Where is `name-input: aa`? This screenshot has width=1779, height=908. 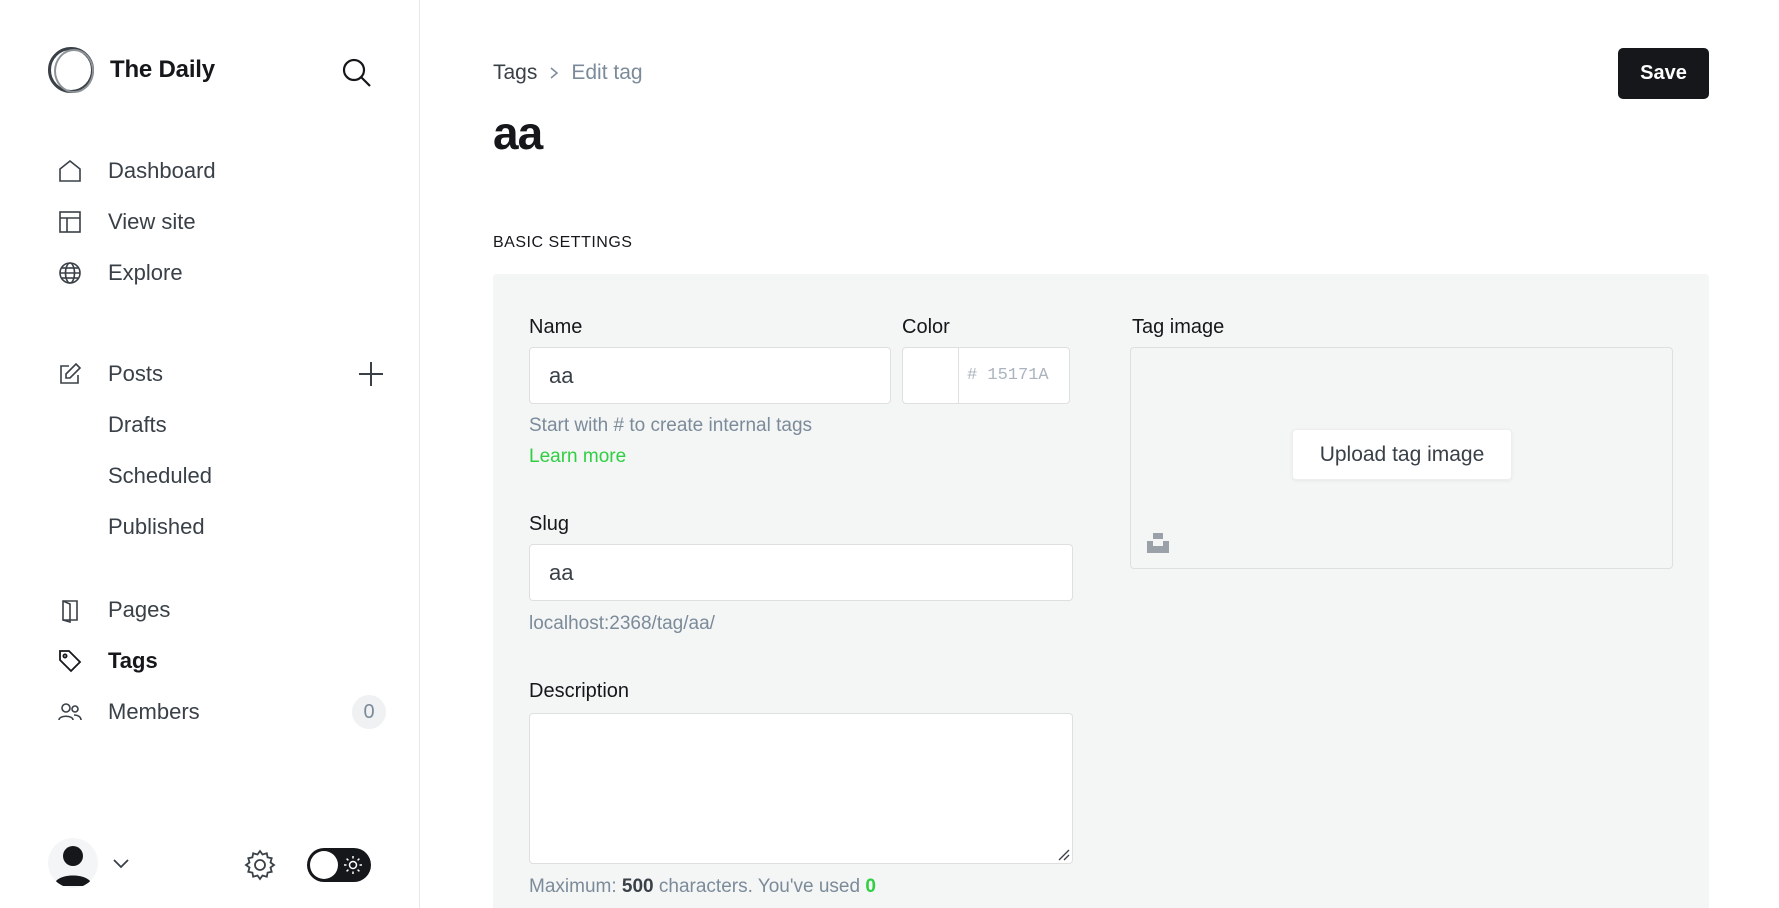 name-input: aa is located at coordinates (710, 375).